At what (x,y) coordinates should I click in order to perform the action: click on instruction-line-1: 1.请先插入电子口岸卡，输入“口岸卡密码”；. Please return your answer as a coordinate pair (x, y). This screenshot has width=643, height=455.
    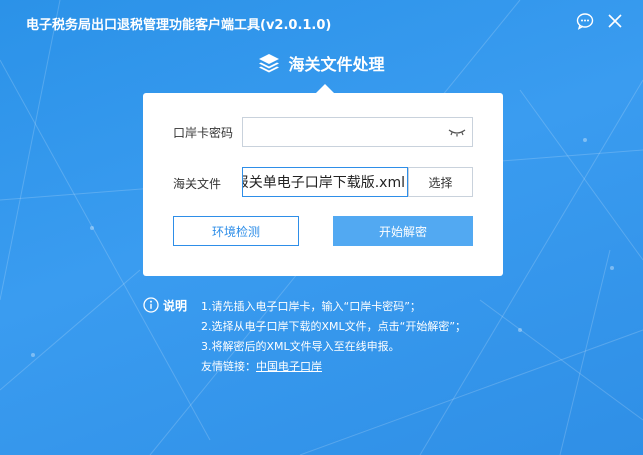
    Looking at the image, I should click on (311, 306).